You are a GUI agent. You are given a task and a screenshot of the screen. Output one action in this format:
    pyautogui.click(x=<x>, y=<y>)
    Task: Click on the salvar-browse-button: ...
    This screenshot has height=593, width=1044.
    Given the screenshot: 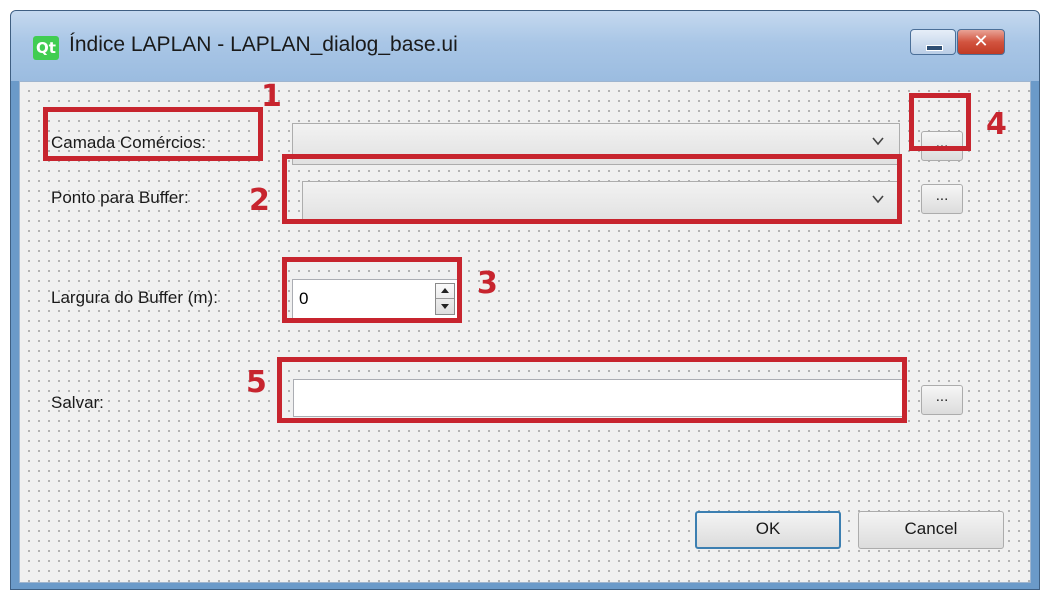 What is the action you would take?
    pyautogui.click(x=942, y=400)
    